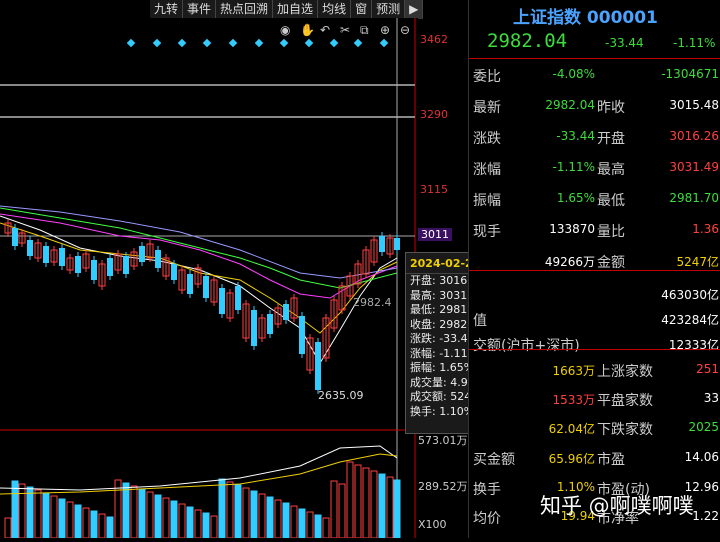 This screenshot has height=542, width=720. I want to click on toolbar-item-6: 预测, so click(389, 9).